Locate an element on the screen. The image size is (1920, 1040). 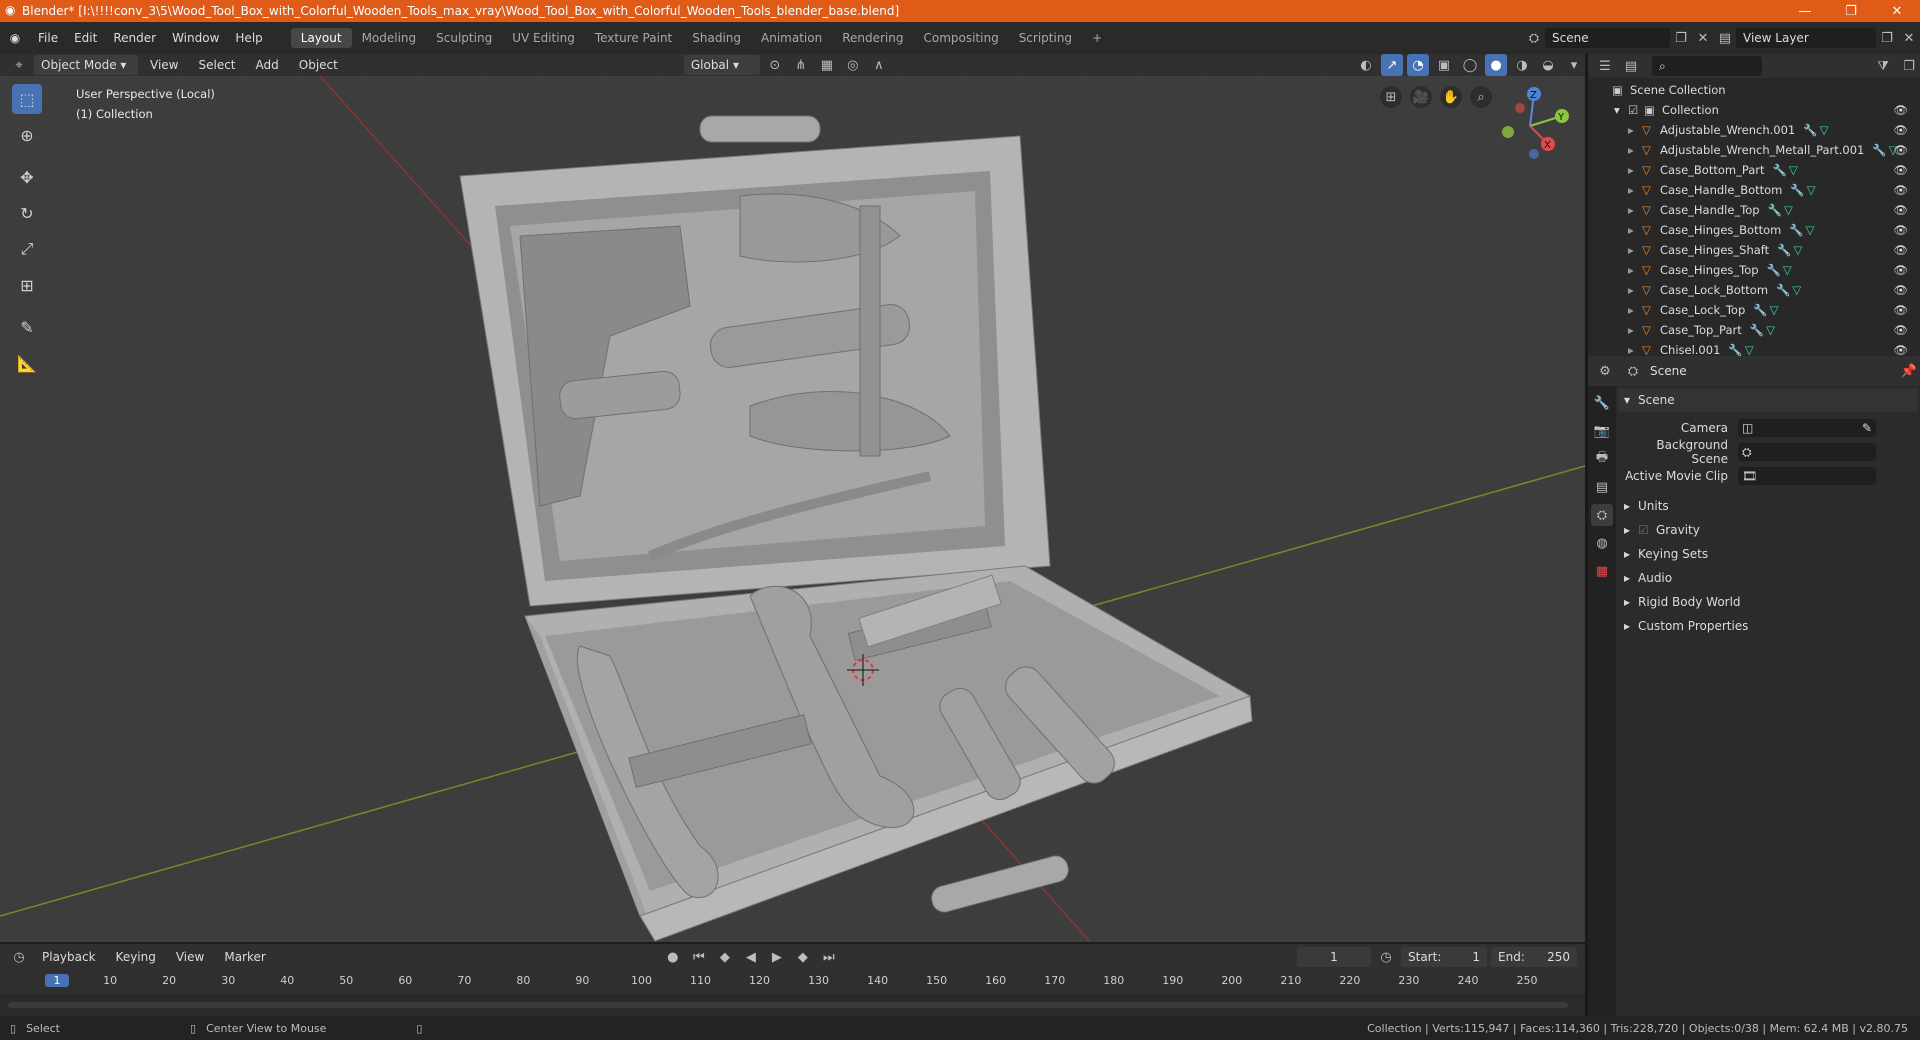
tab-layout: Layout is located at coordinates (321, 38).